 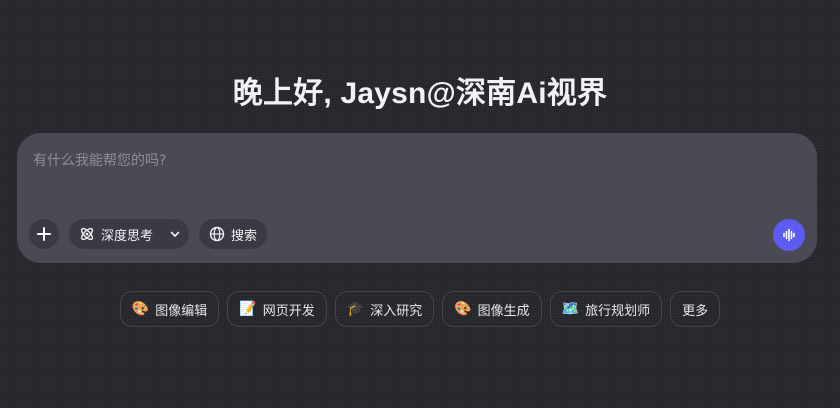 What do you see at coordinates (570, 309) in the screenshot?
I see `map-icon: 🗺️` at bounding box center [570, 309].